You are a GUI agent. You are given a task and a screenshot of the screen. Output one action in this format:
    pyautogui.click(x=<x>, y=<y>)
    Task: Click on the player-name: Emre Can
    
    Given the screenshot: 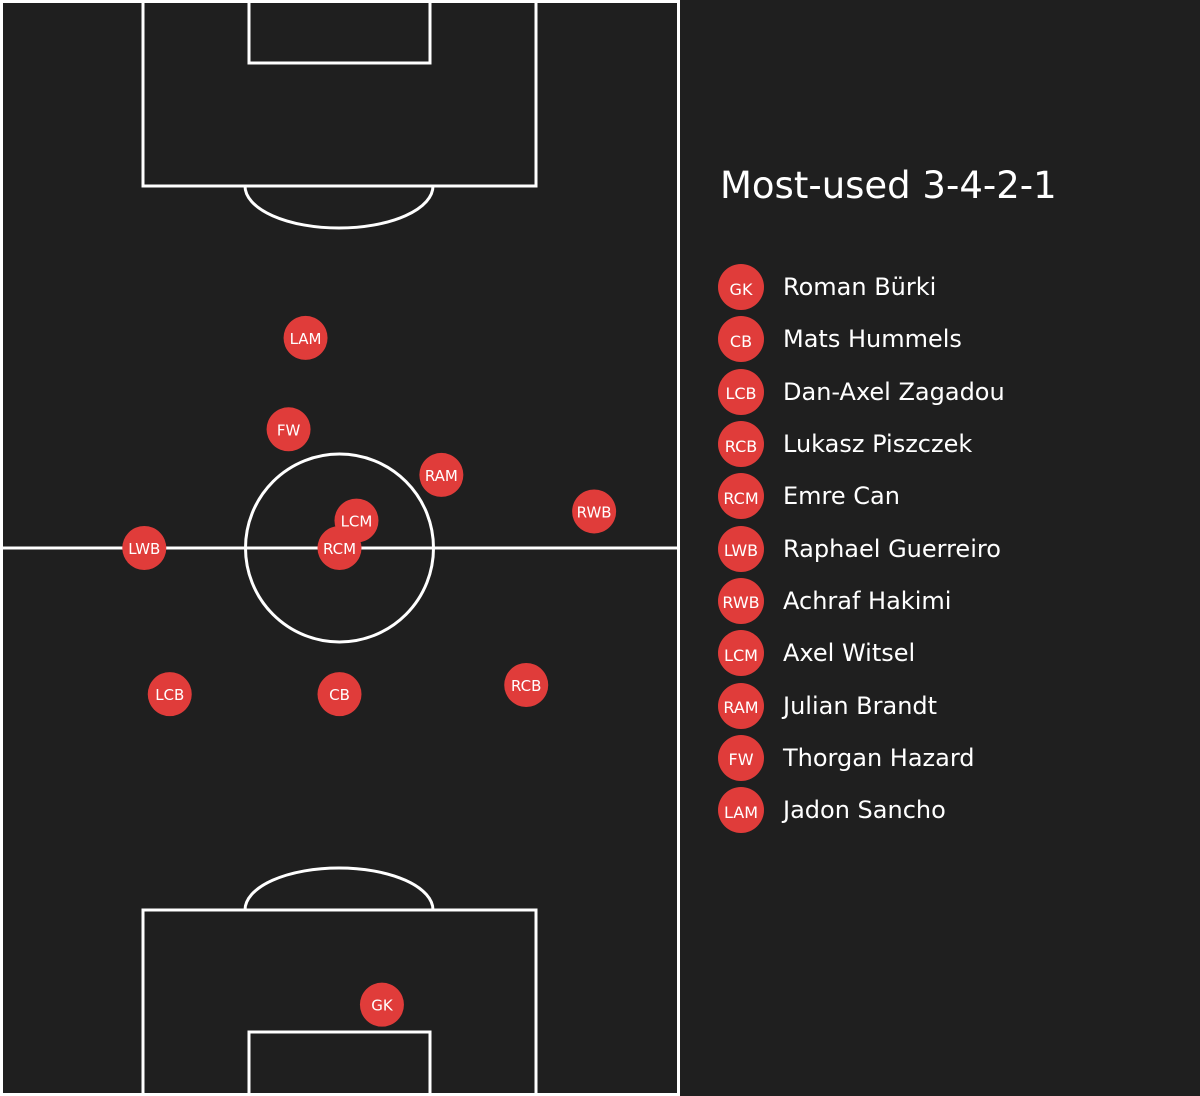 What is the action you would take?
    pyautogui.click(x=841, y=496)
    